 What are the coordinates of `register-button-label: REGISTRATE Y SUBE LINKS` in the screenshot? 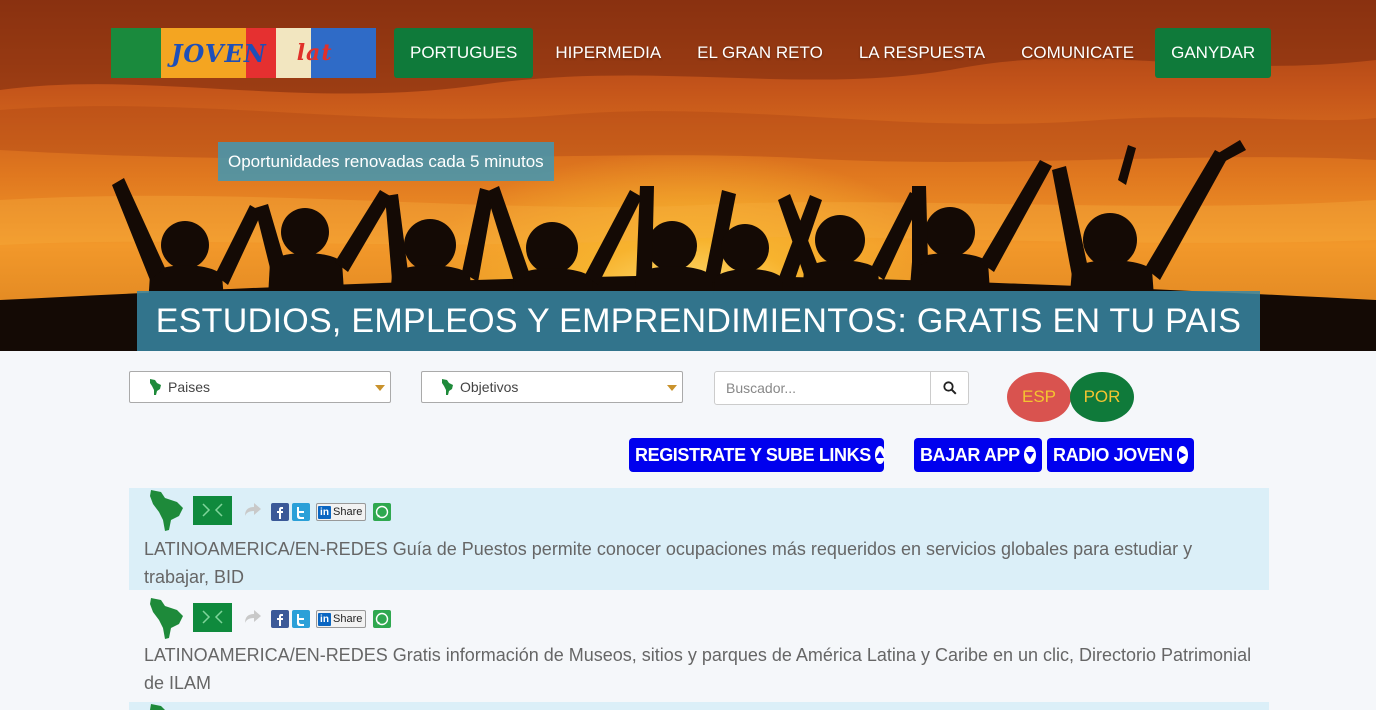 It's located at (753, 454).